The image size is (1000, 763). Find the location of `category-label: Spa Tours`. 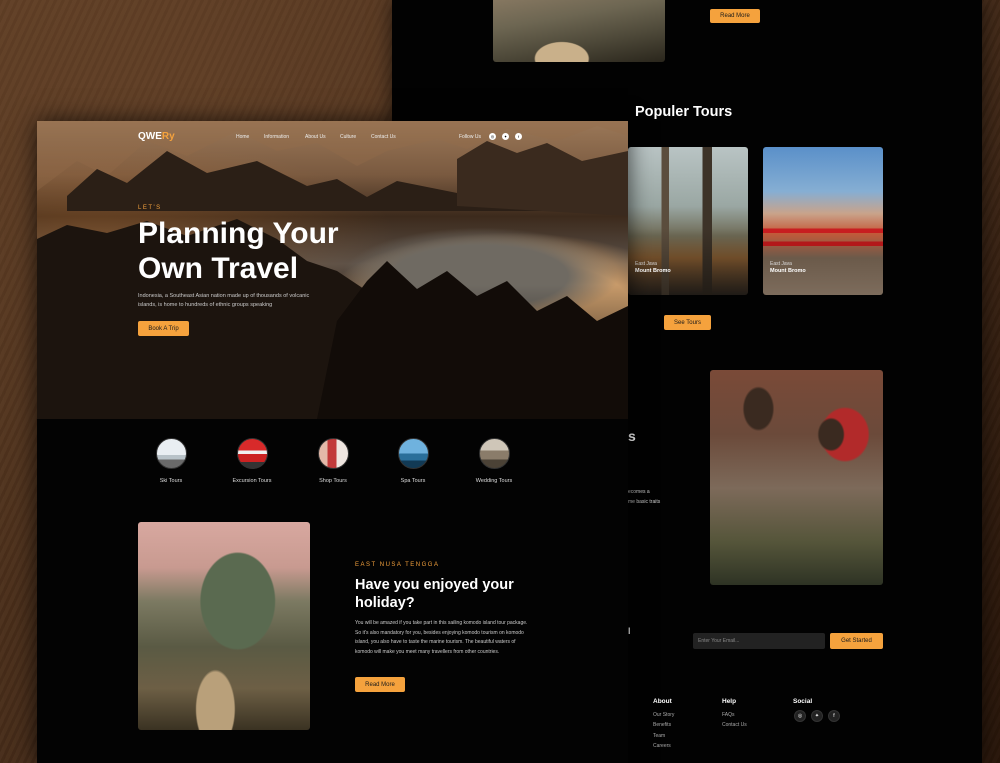

category-label: Spa Tours is located at coordinates (413, 481).